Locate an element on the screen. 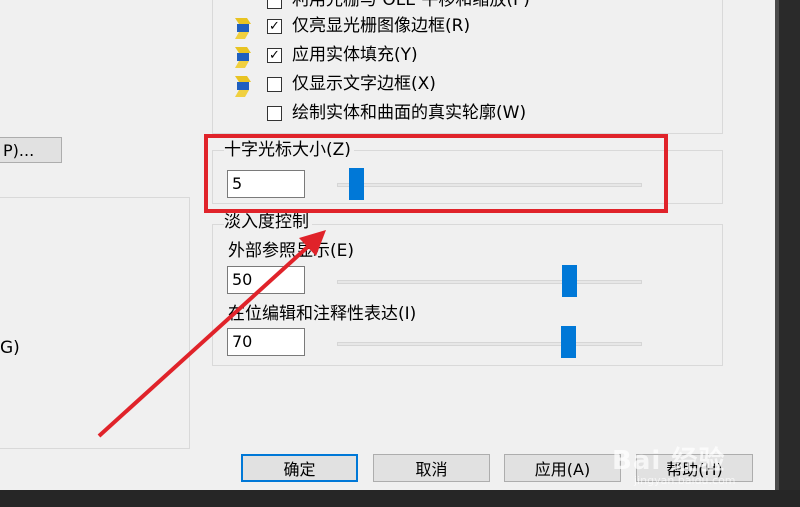  baidu-watermark: Bai 经验 is located at coordinates (669, 461).